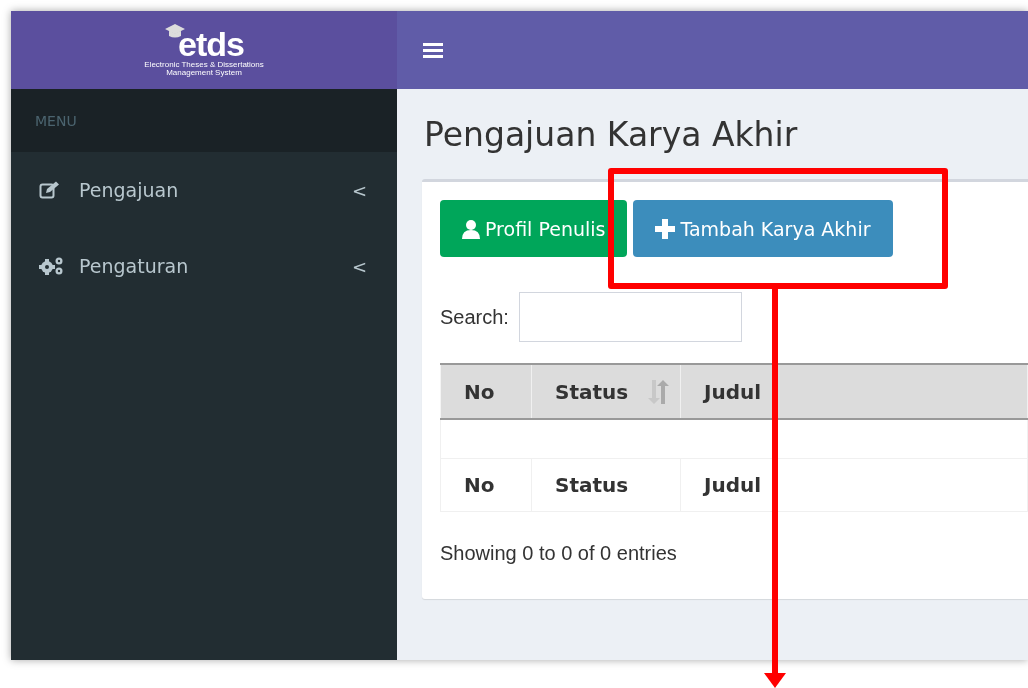  What do you see at coordinates (474, 317) in the screenshot?
I see `search-label: Search:` at bounding box center [474, 317].